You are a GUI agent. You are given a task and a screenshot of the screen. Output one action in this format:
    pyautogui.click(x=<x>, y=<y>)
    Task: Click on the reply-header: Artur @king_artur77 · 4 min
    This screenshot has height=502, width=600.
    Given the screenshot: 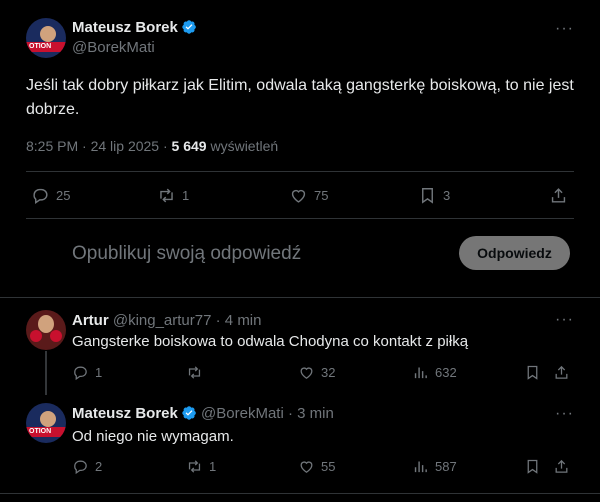 What is the action you would take?
    pyautogui.click(x=166, y=320)
    